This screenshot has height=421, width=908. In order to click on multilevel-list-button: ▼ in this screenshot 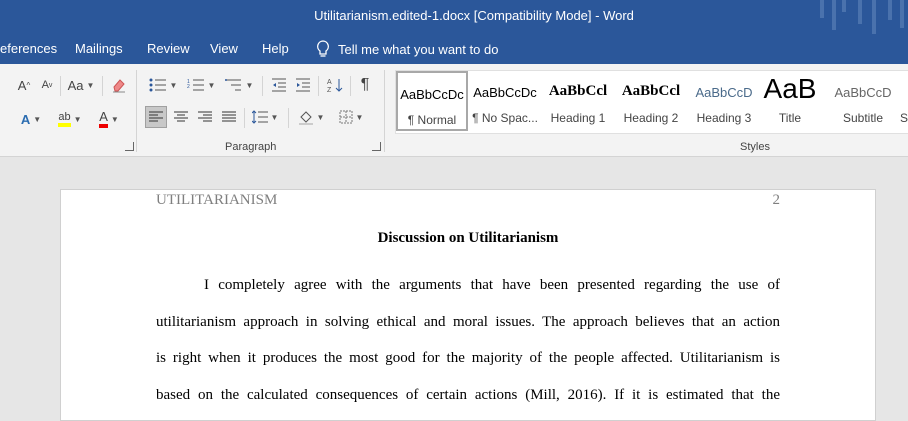, I will do `click(239, 85)`.